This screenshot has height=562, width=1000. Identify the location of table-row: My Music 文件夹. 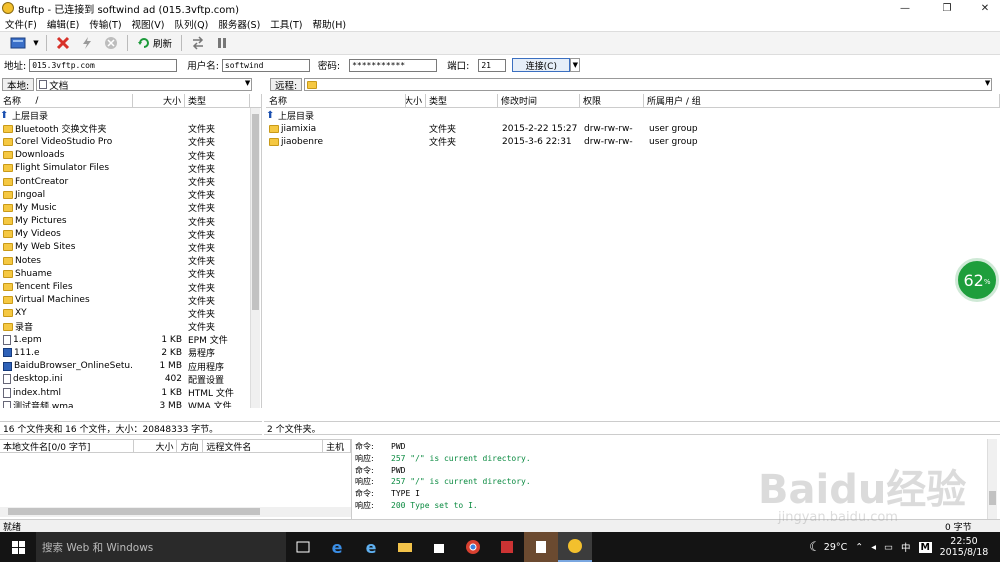
(125, 207).